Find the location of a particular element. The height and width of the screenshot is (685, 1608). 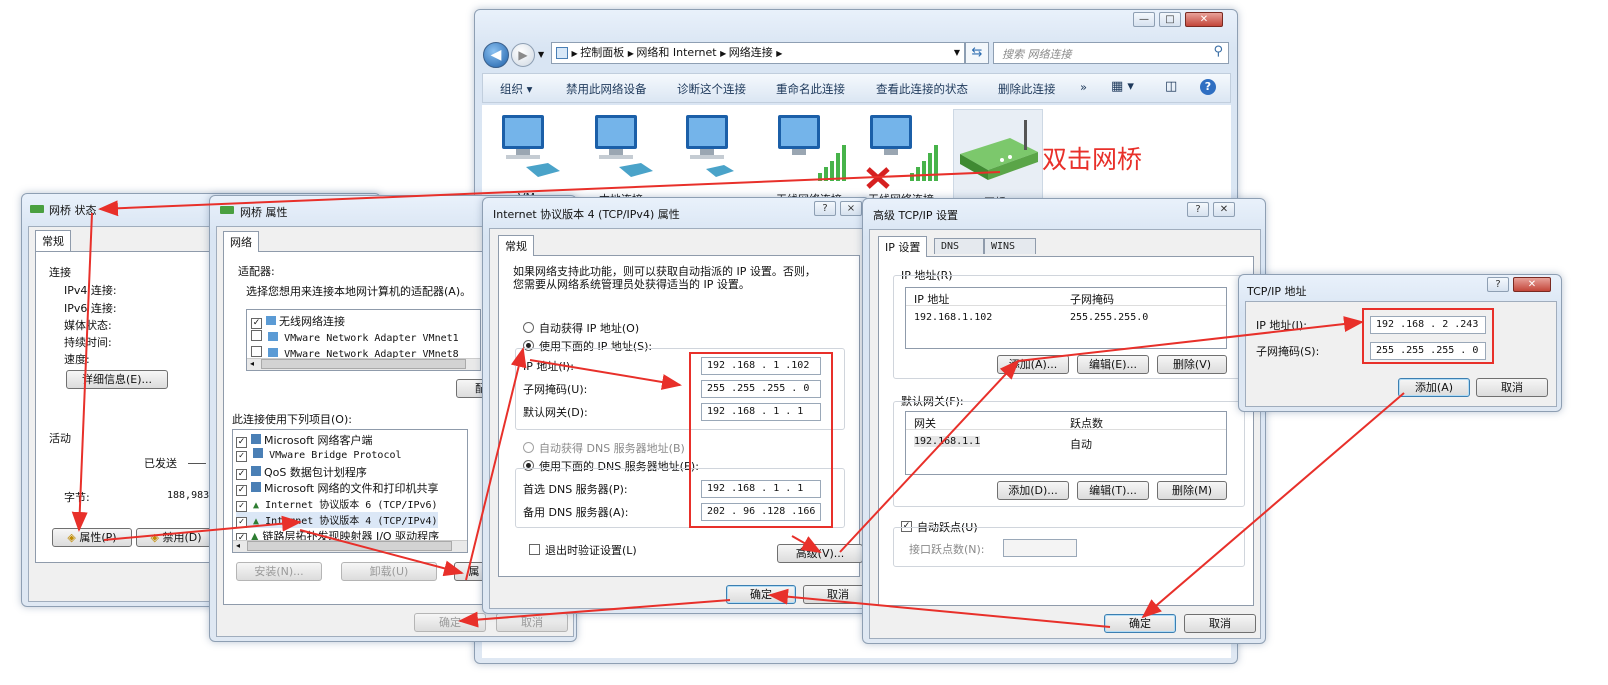

ip-row-mask: 255.255.255.0 is located at coordinates (1109, 317).